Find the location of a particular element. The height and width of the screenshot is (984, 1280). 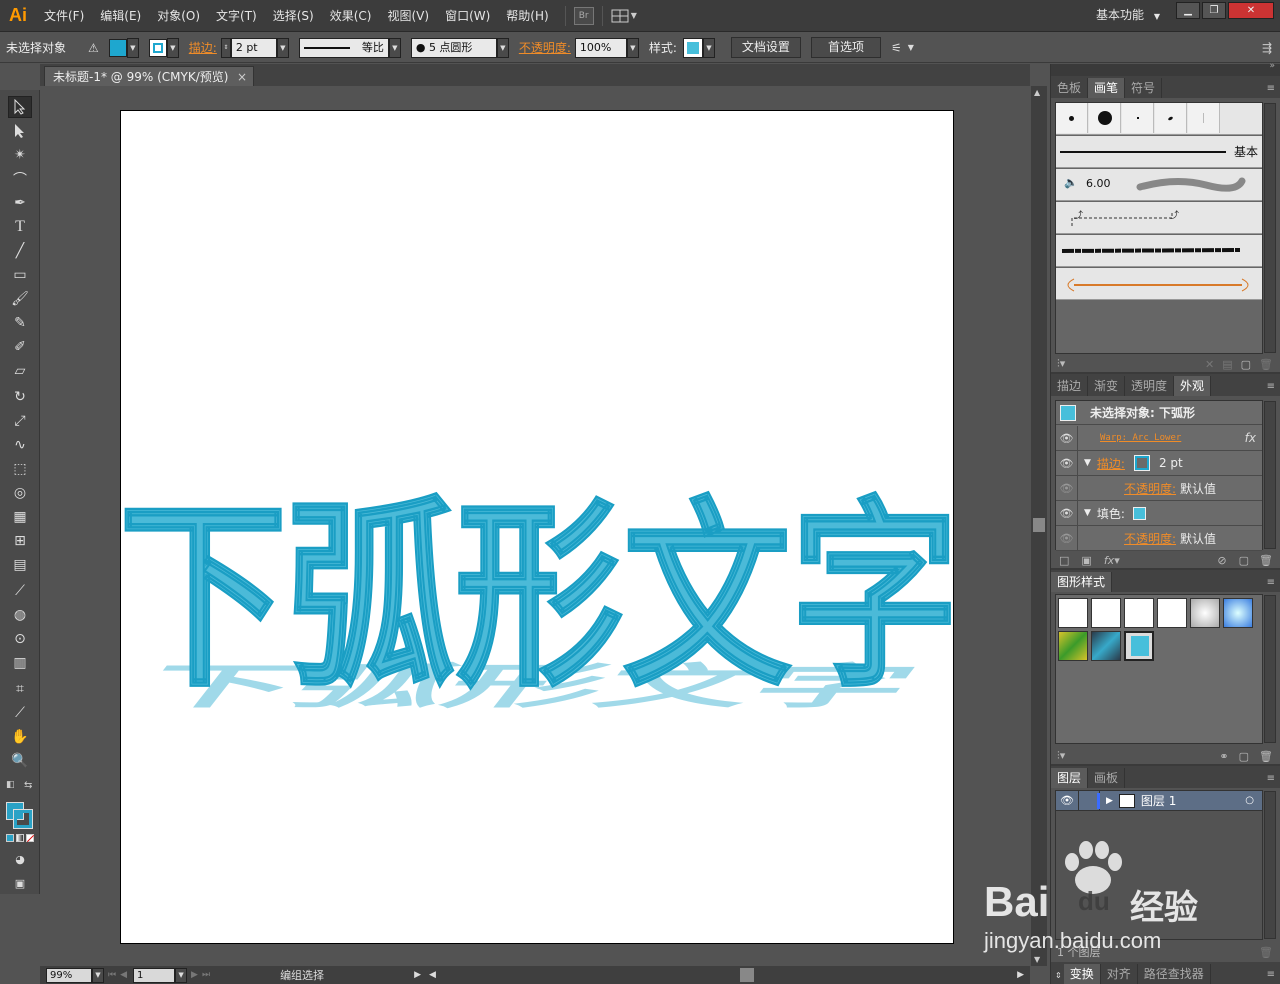

delete-style-icon: 🗑 is located at coordinates (1266, 756).